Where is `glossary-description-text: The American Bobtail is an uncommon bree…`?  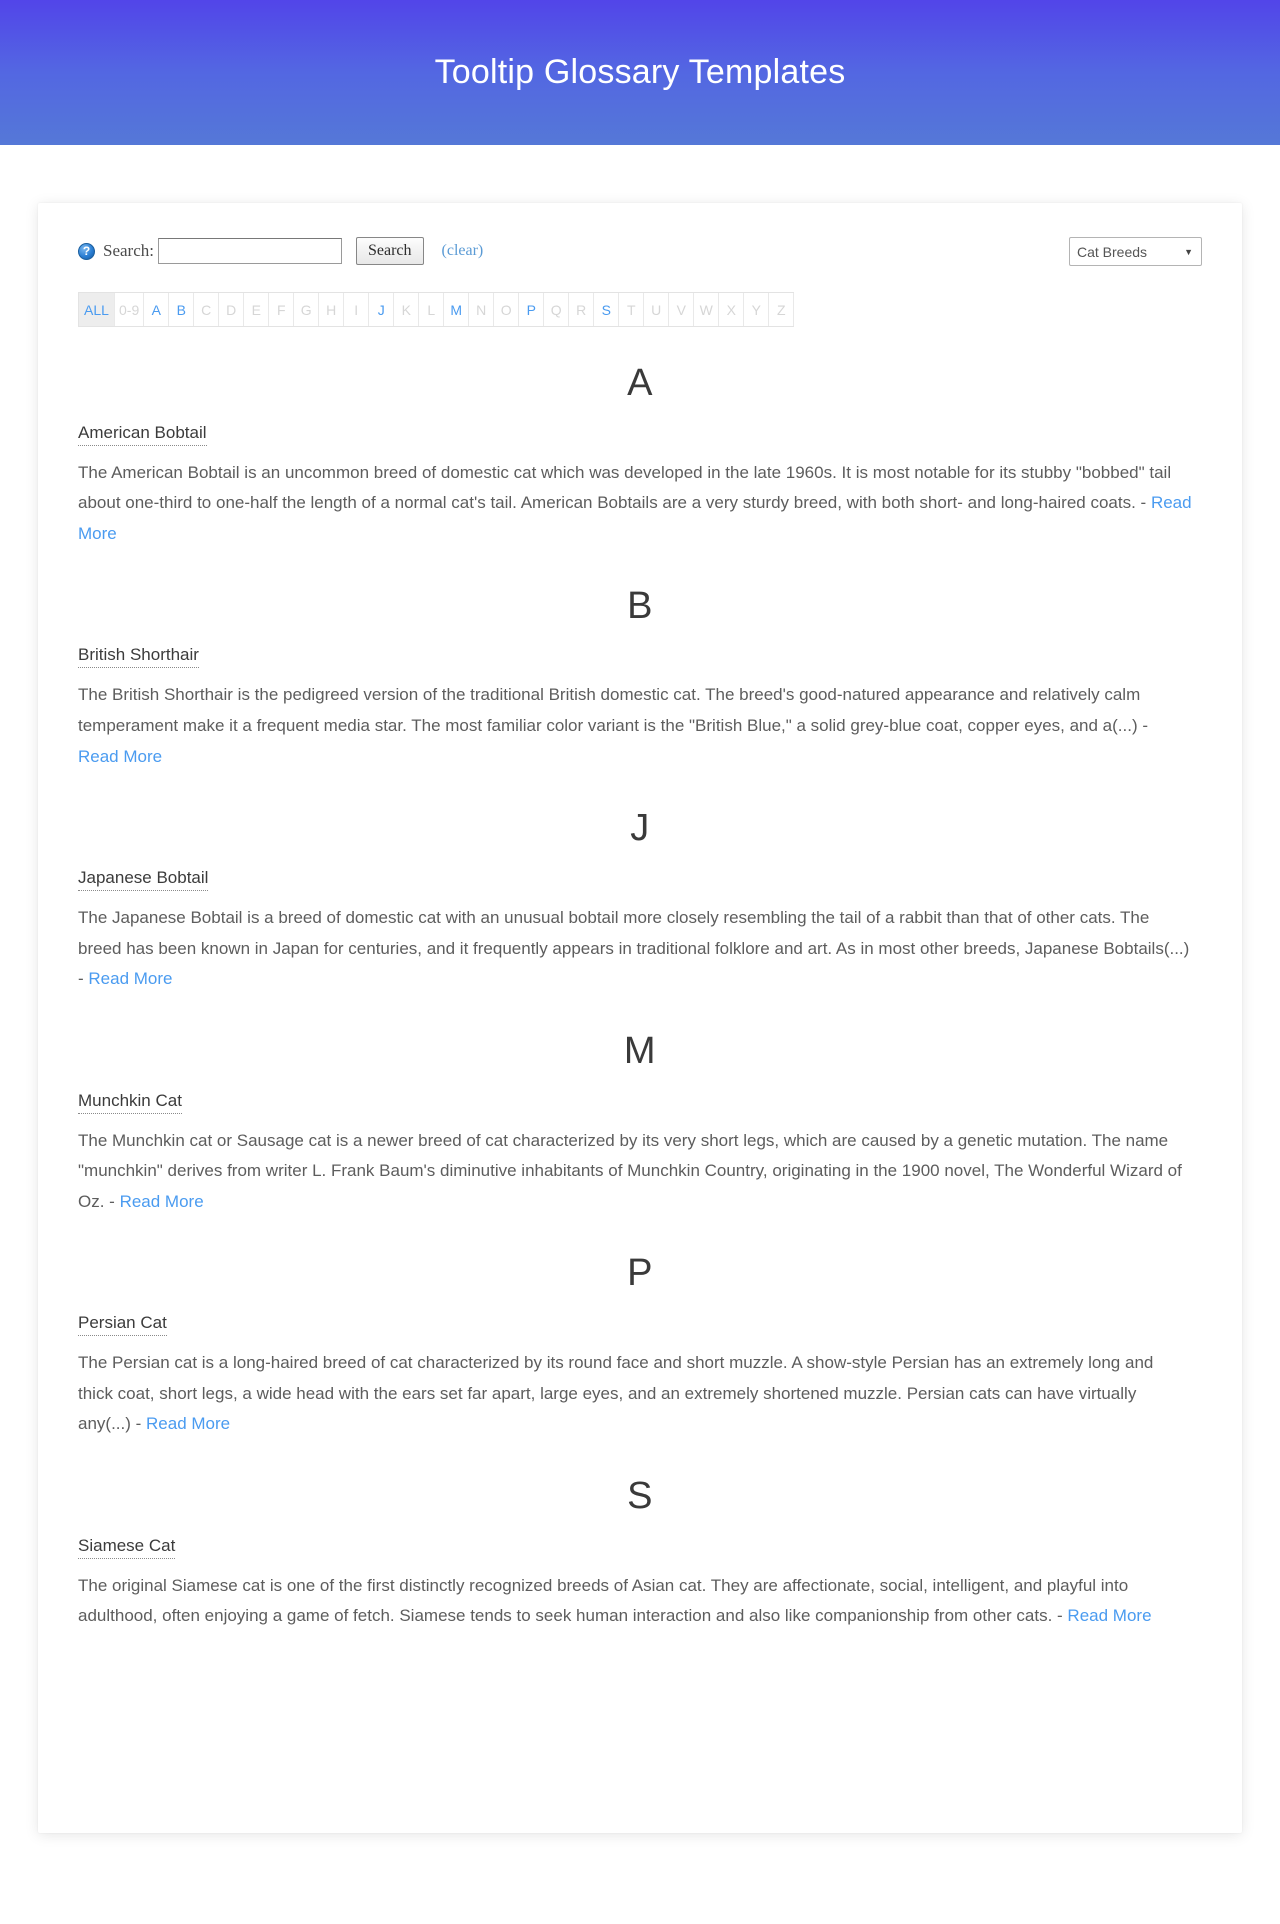 glossary-description-text: The American Bobtail is an uncommon bree… is located at coordinates (625, 487).